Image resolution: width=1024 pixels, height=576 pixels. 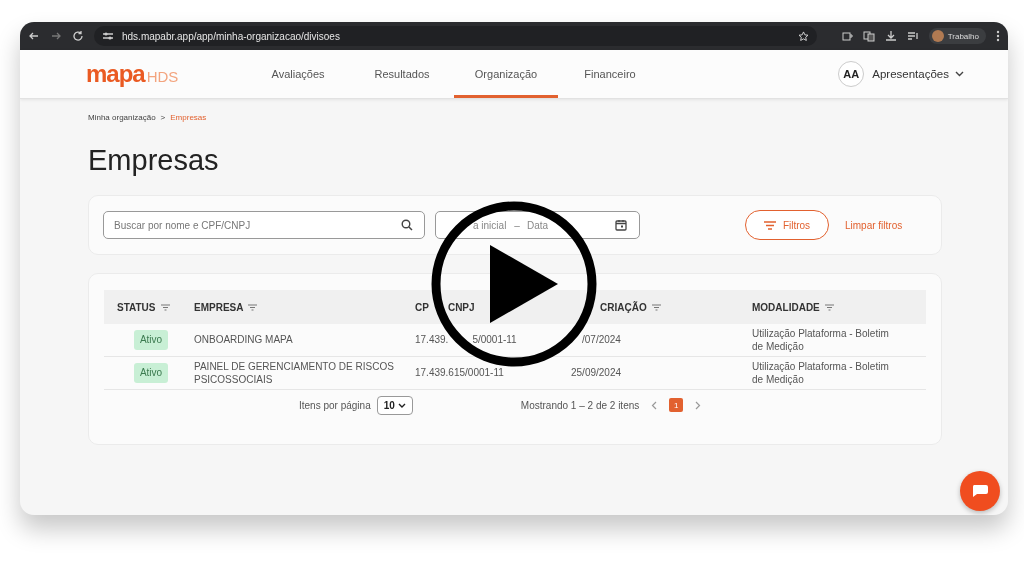 I want to click on more-icon, so click(x=998, y=36).